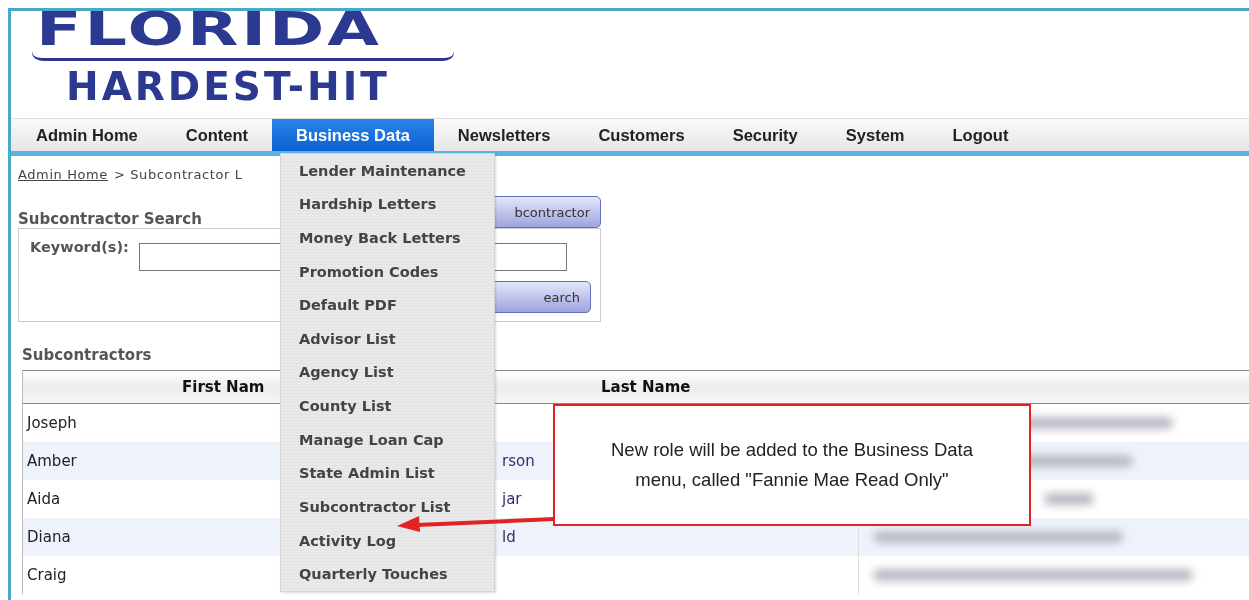 This screenshot has height=600, width=1249. Describe the element at coordinates (209, 29) in the screenshot. I see `logo-text: FLORIDA` at that location.